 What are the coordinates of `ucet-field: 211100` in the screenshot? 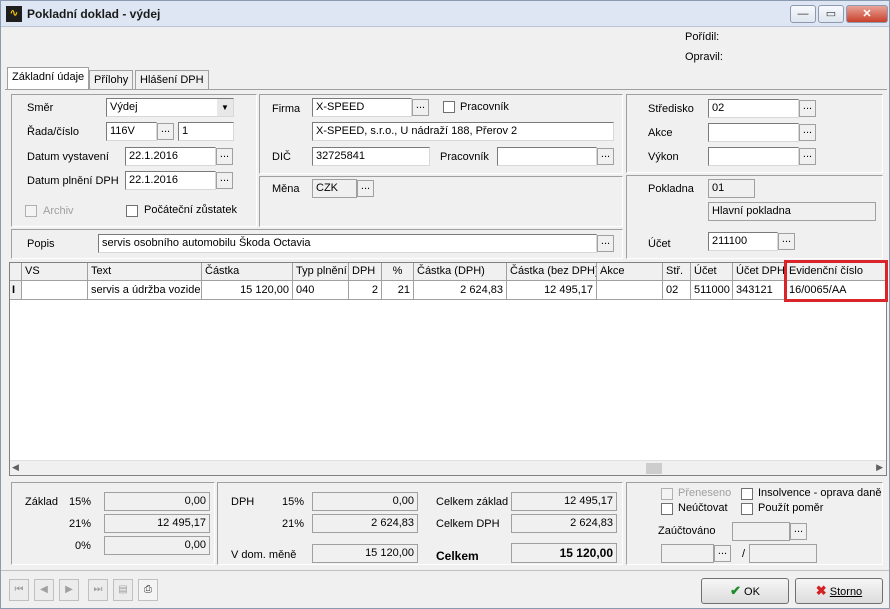 It's located at (743, 241).